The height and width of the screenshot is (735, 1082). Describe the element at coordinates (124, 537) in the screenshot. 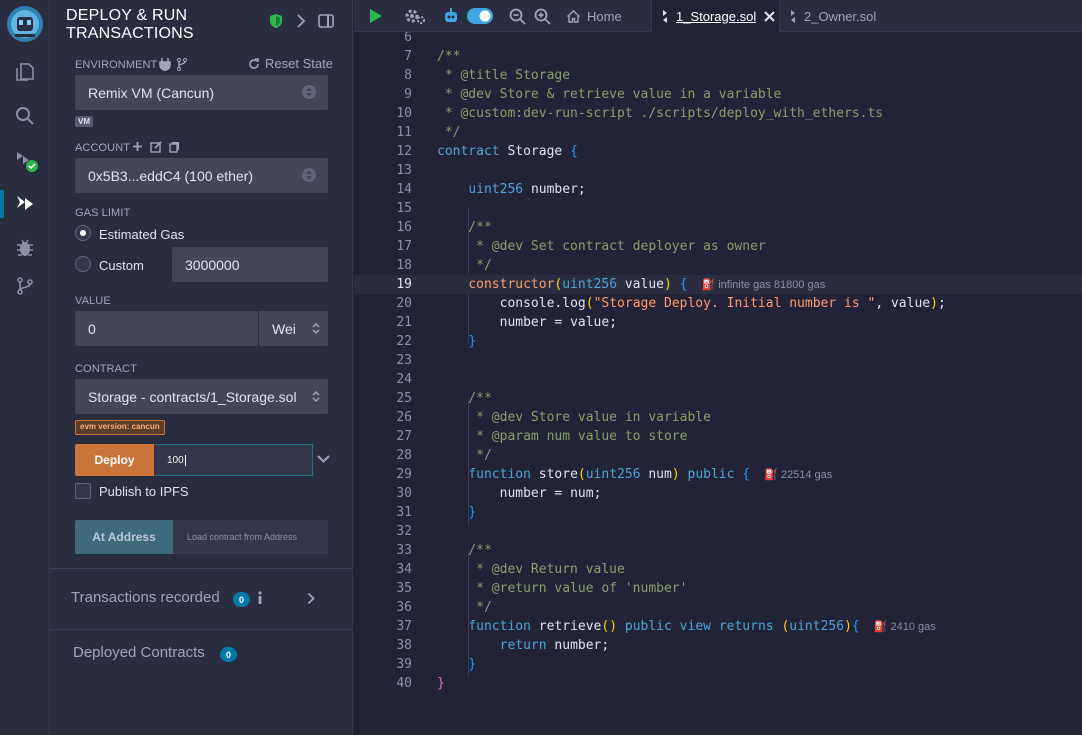

I see `at-address-button: At Address` at that location.